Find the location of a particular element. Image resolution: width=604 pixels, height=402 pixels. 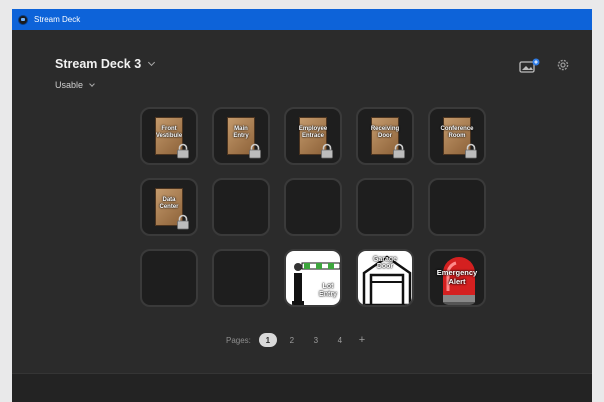

device-name: Stream Deck 3 is located at coordinates (98, 64).